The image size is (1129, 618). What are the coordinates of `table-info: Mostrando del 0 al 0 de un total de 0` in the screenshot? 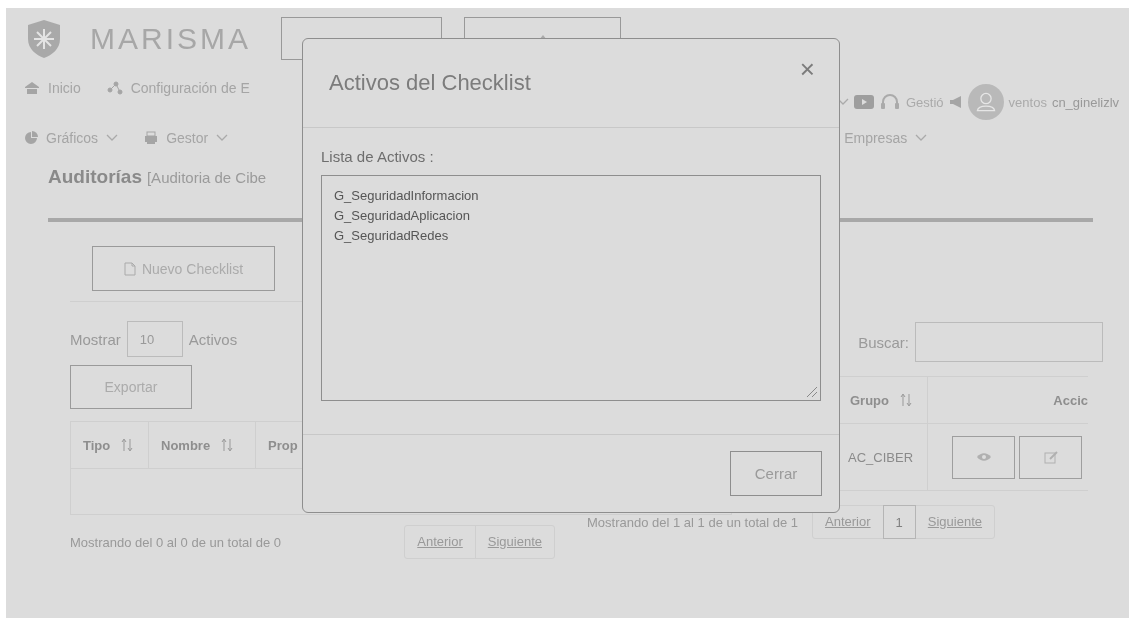 It's located at (176, 542).